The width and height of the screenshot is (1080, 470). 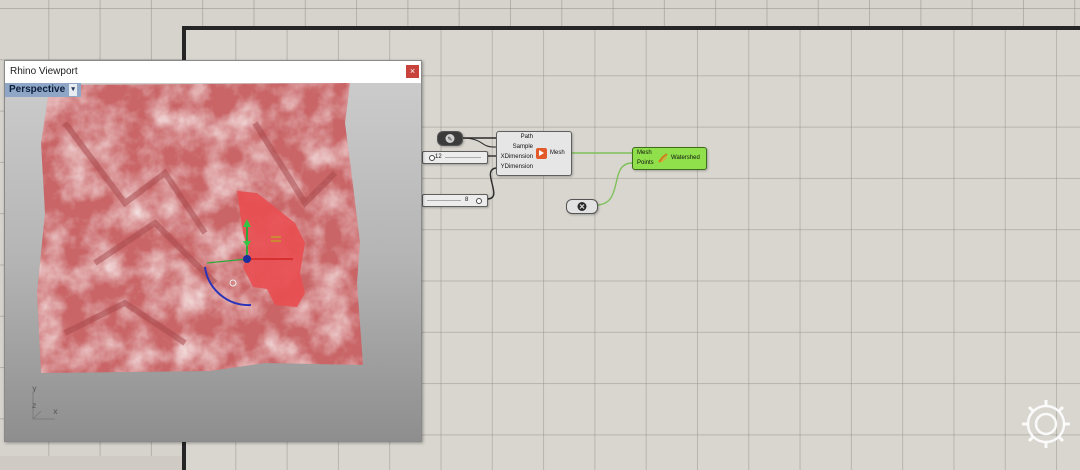 I want to click on slider-ydimension: 8, so click(x=455, y=200).